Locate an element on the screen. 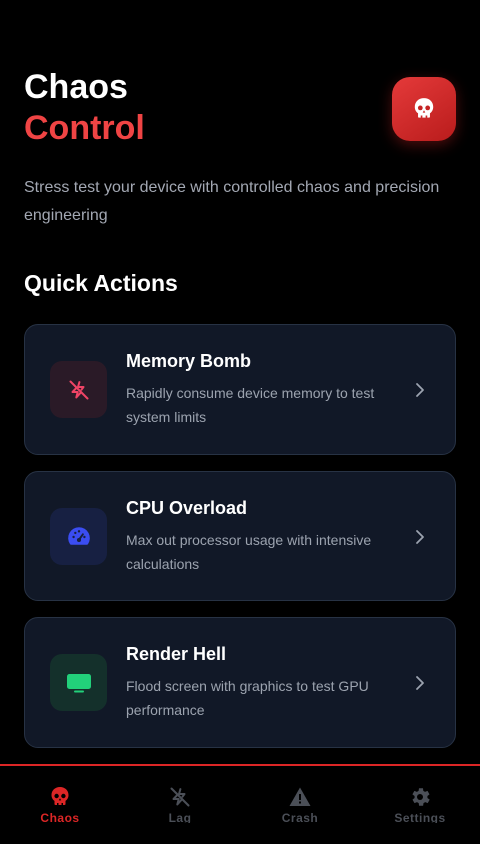 This screenshot has width=480, height=844. page-title-line1: Chaos is located at coordinates (76, 87).